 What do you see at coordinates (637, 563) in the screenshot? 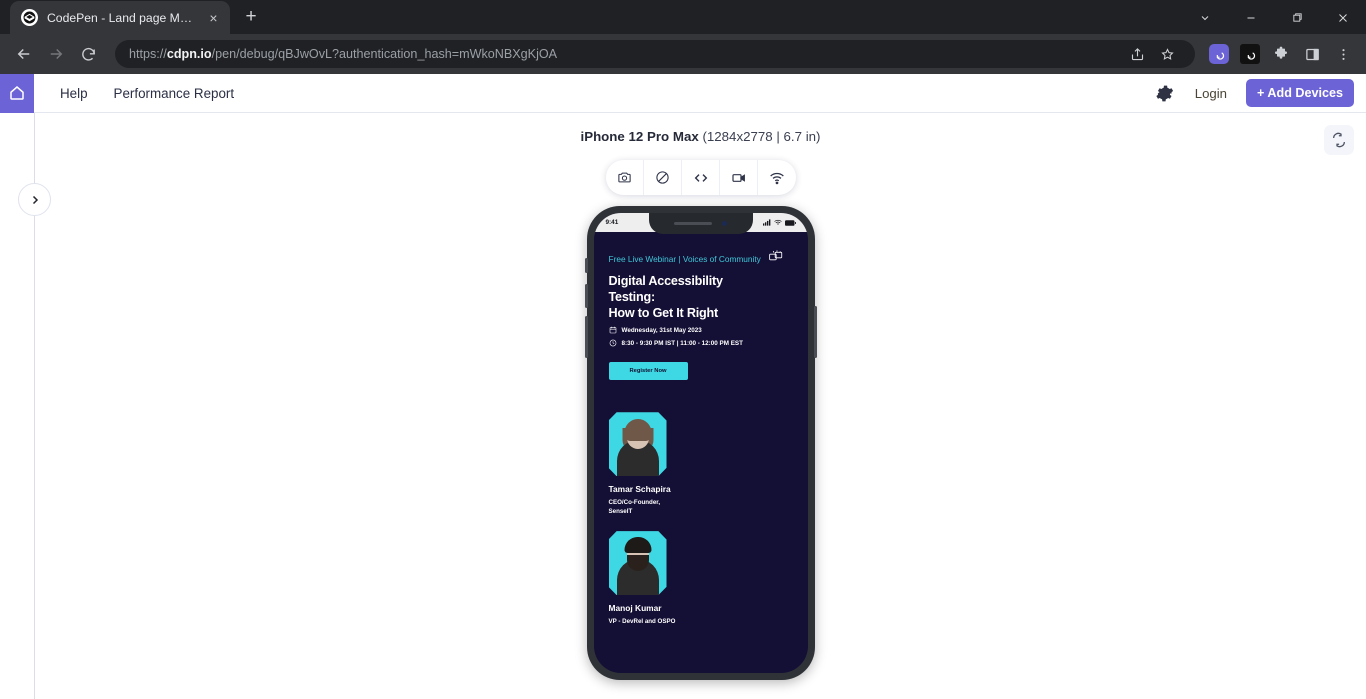
I see `speaker-avatar-male` at bounding box center [637, 563].